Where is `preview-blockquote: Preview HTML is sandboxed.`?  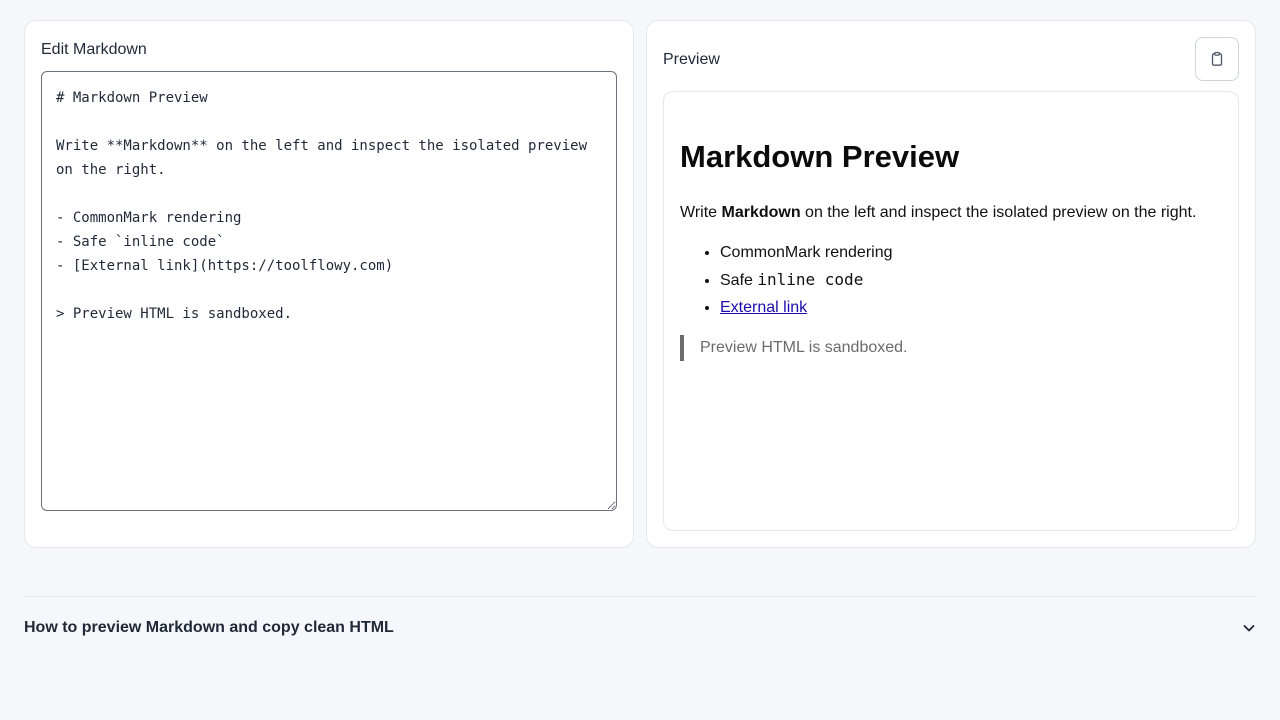 preview-blockquote: Preview HTML is sandboxed. is located at coordinates (951, 348).